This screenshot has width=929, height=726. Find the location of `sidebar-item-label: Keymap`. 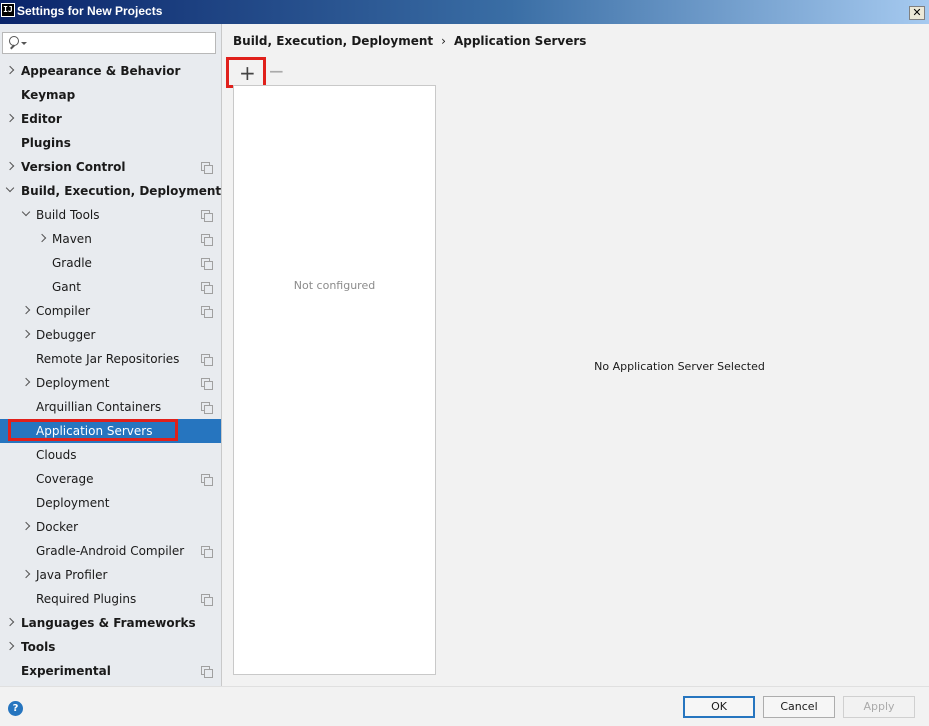

sidebar-item-label: Keymap is located at coordinates (48, 95).